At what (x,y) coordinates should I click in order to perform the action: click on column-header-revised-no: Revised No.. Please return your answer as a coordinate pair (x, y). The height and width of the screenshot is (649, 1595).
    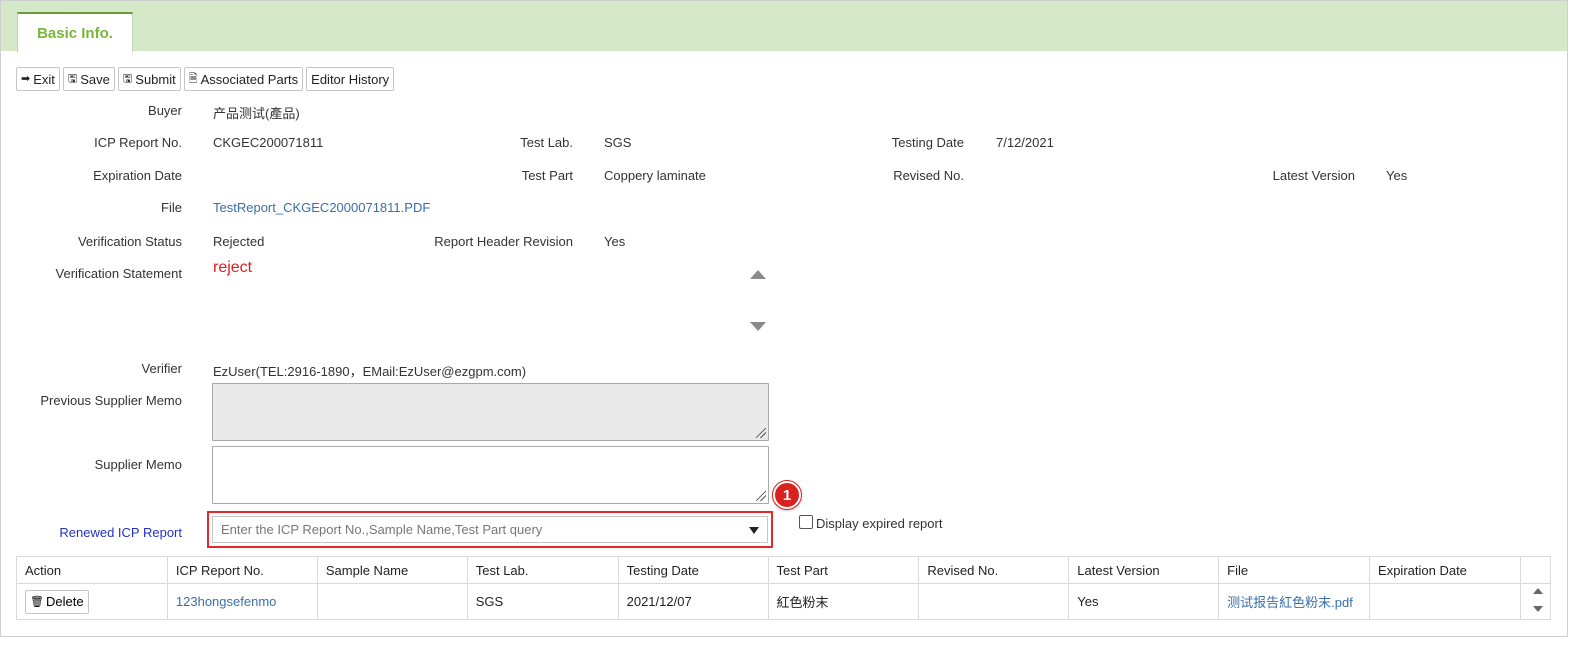
    Looking at the image, I should click on (994, 570).